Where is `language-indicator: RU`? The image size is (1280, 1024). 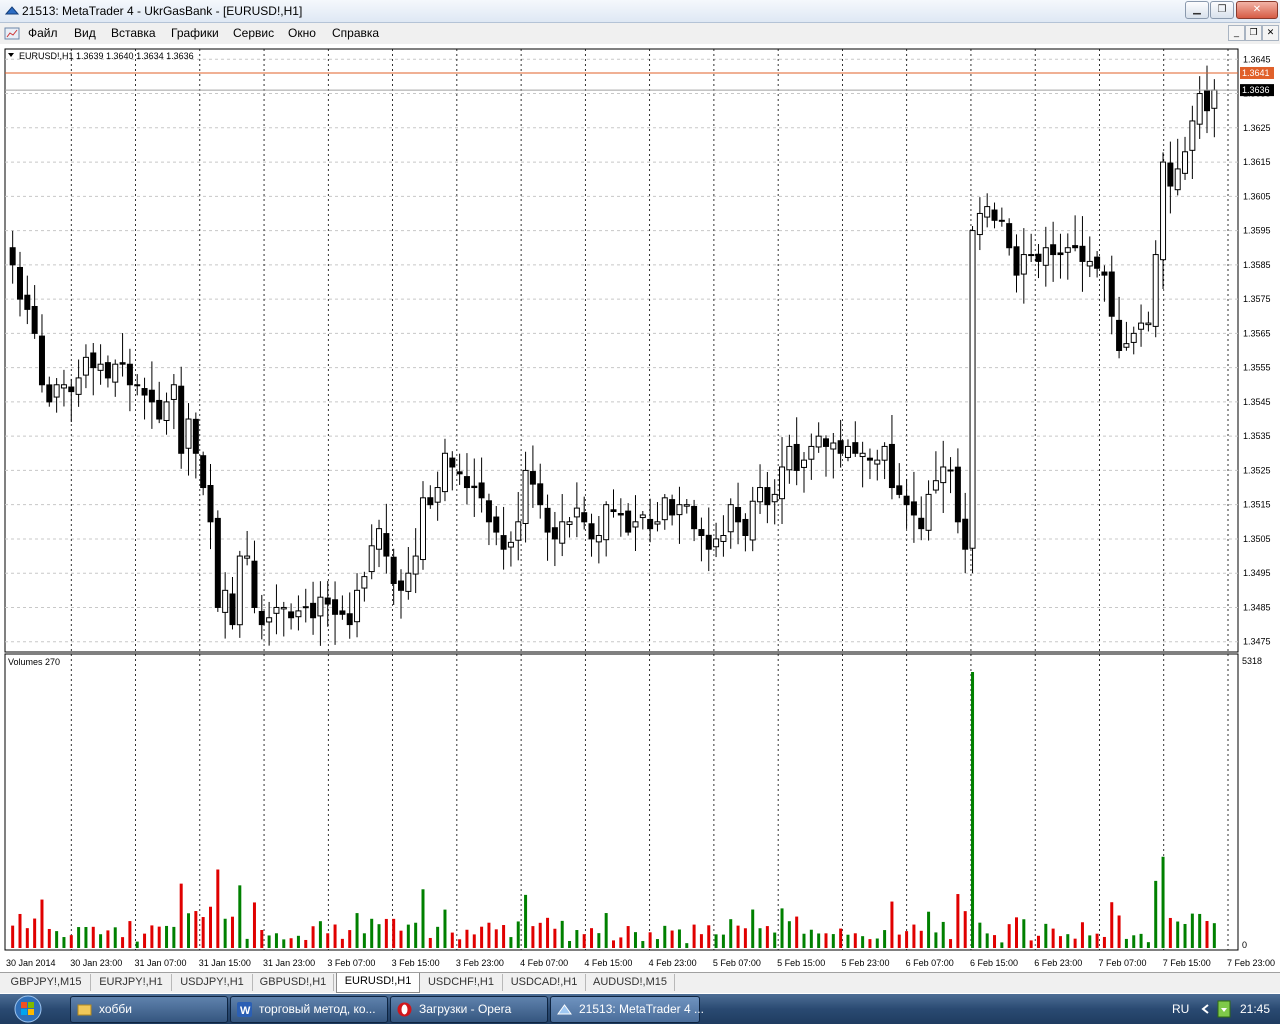 language-indicator: RU is located at coordinates (1180, 1009).